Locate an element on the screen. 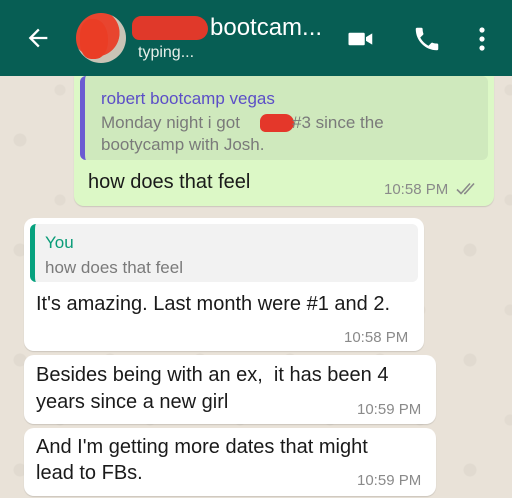  quote-line-1b: #3 since the is located at coordinates (338, 122).